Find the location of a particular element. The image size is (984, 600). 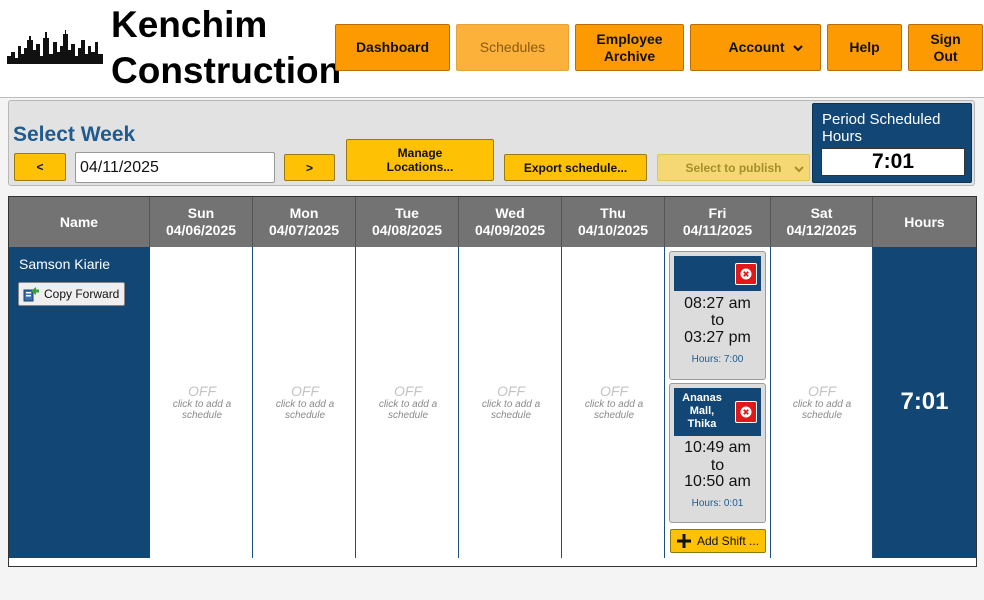

period-hours-panel: Period Scheduled Hours 7:01 is located at coordinates (892, 143).